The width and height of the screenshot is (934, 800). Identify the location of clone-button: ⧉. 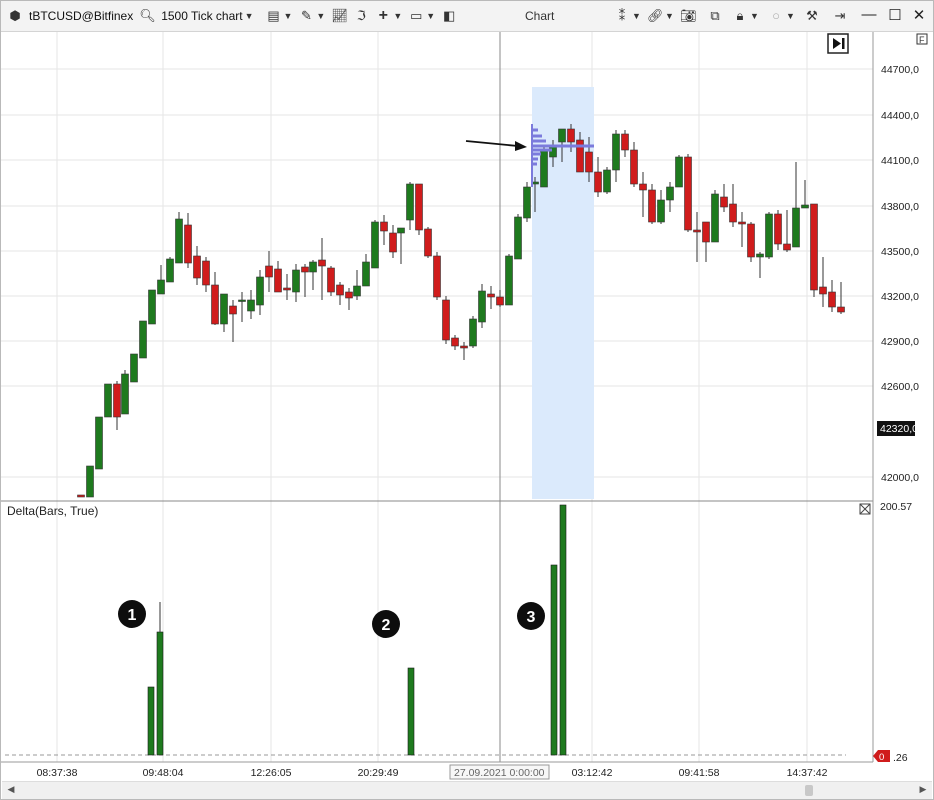
(715, 16).